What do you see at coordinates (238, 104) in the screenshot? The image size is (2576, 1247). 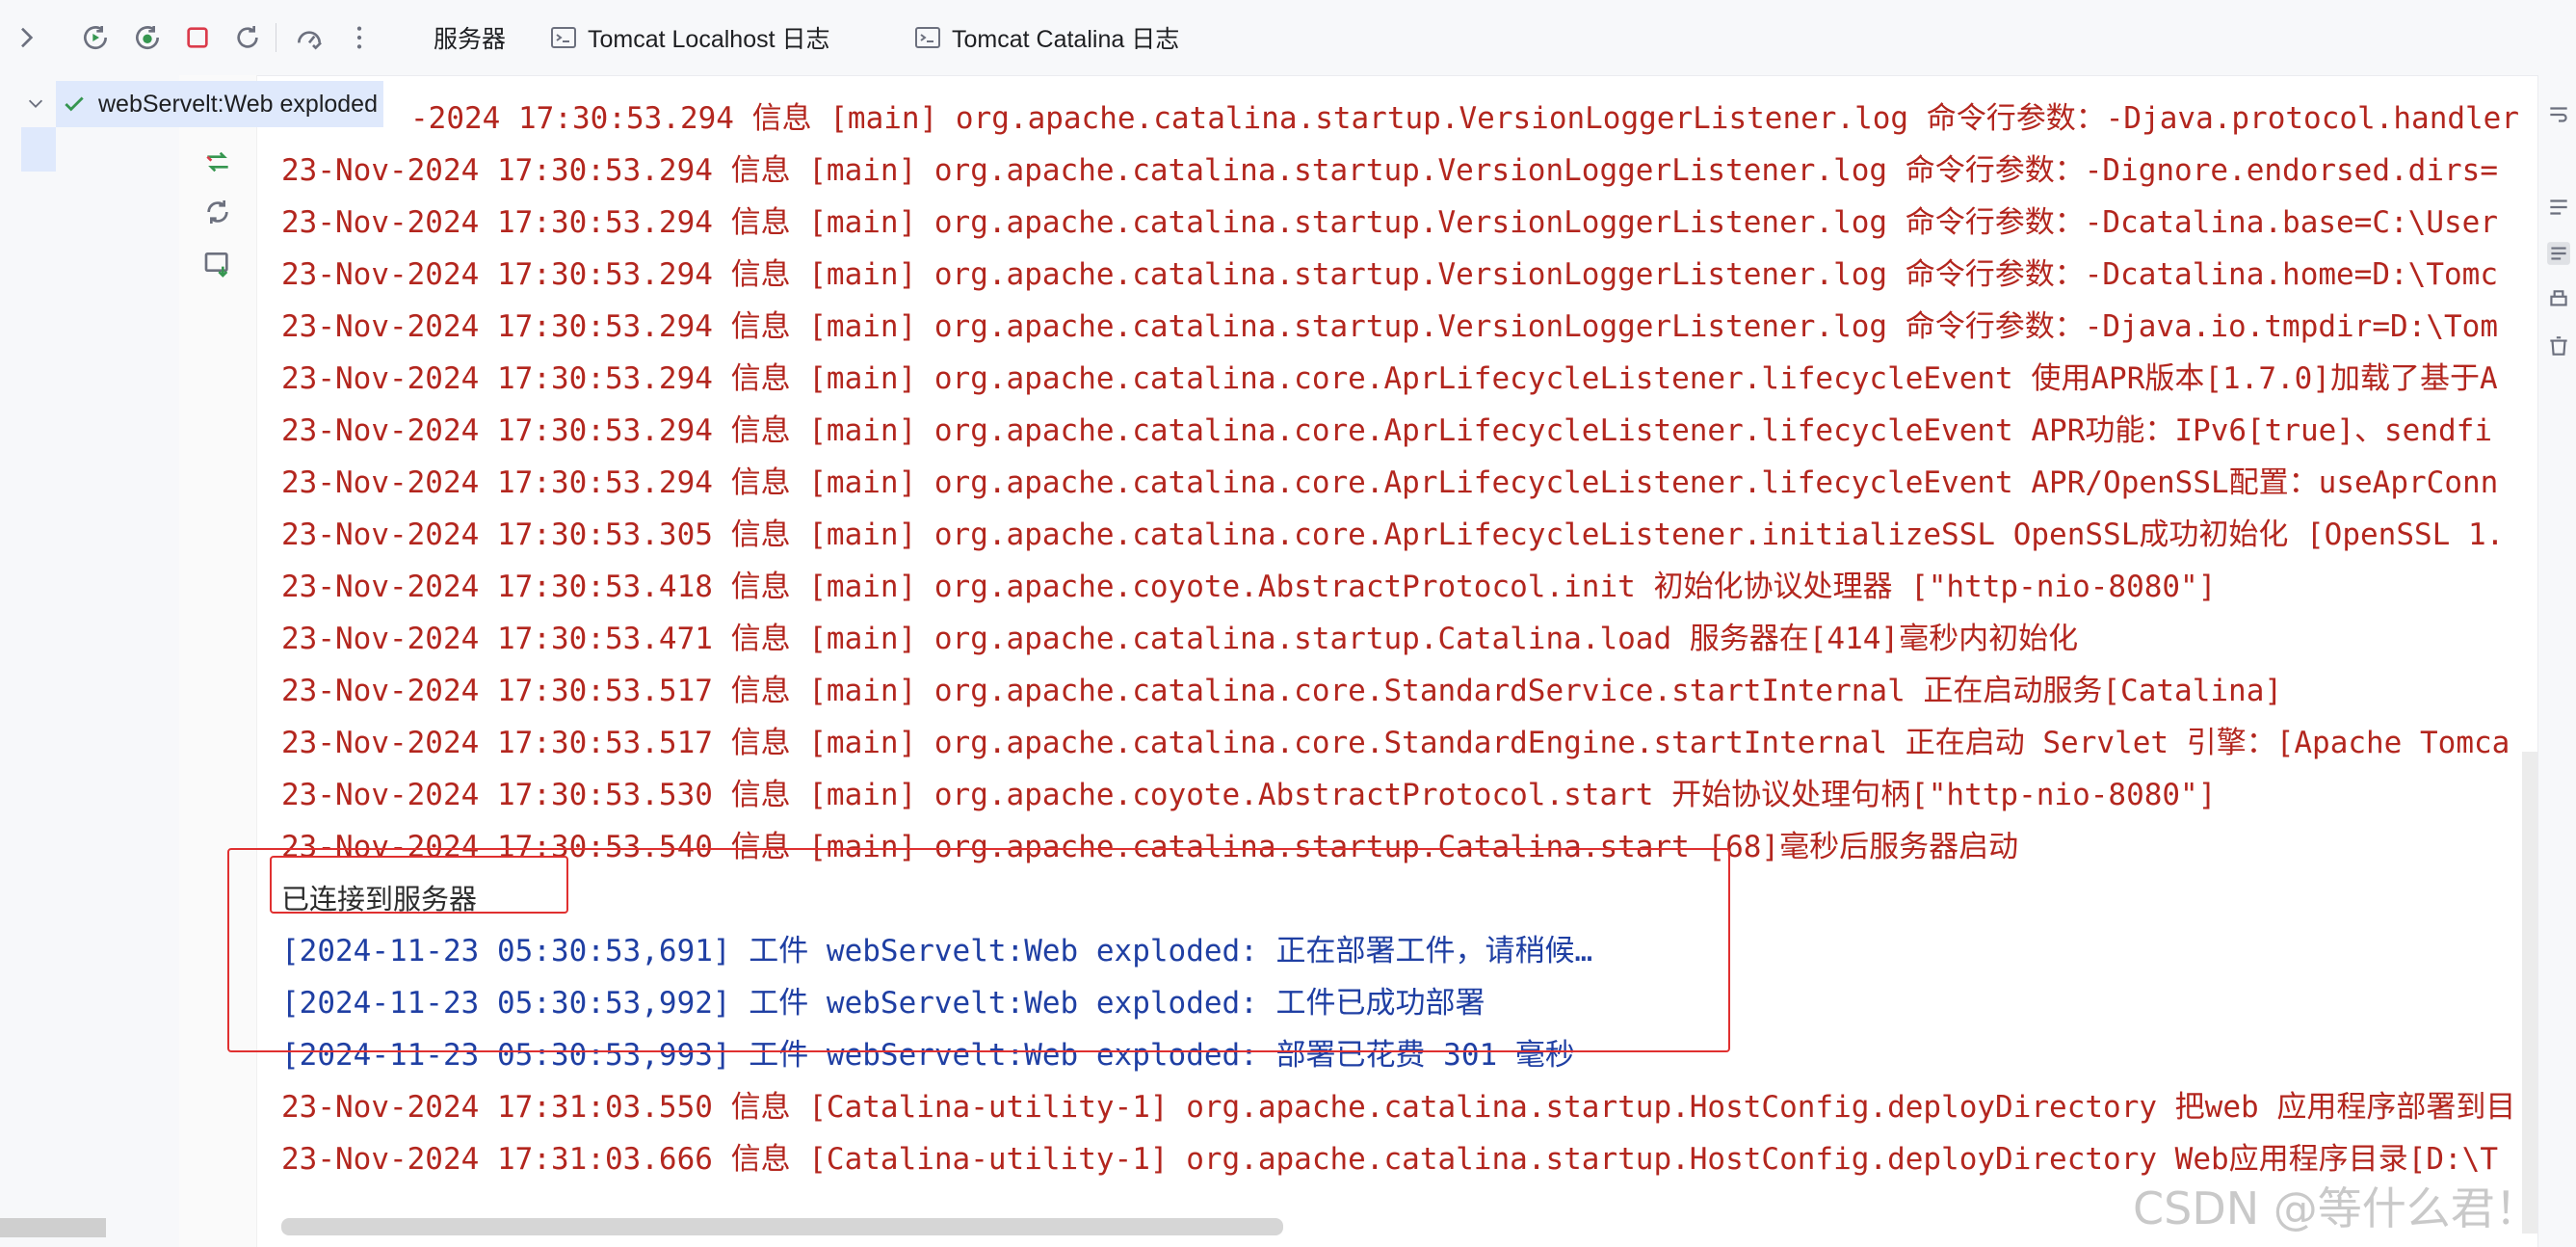 I see `tree-item-label: webServelt:Web exploded` at bounding box center [238, 104].